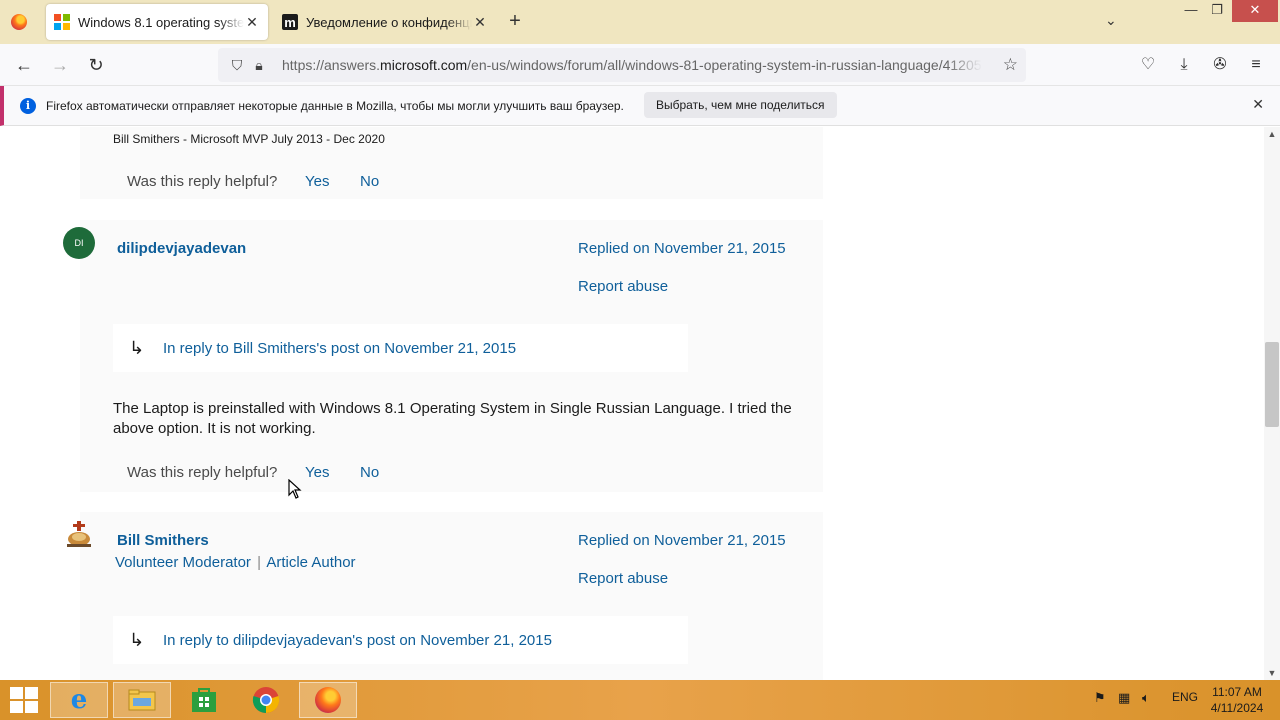 The image size is (1280, 720). What do you see at coordinates (1111, 20) in the screenshot?
I see `list-all-tabs-icon: ⌄` at bounding box center [1111, 20].